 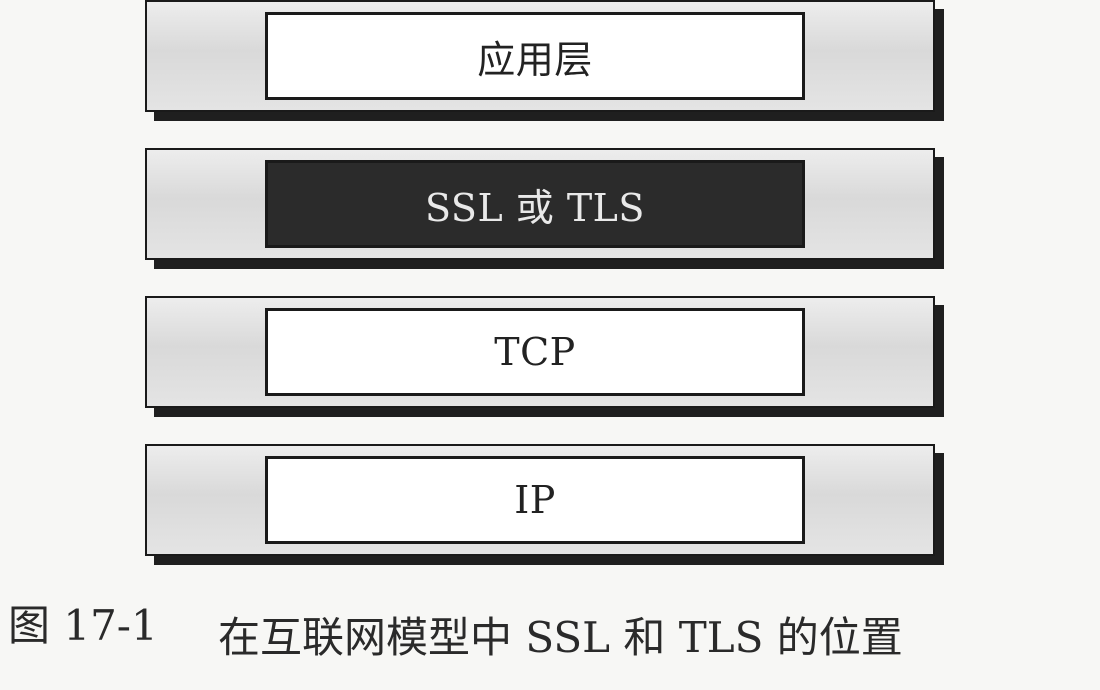 I want to click on ssl-tls-layer-box: SSL 或 TLS, so click(x=540, y=204).